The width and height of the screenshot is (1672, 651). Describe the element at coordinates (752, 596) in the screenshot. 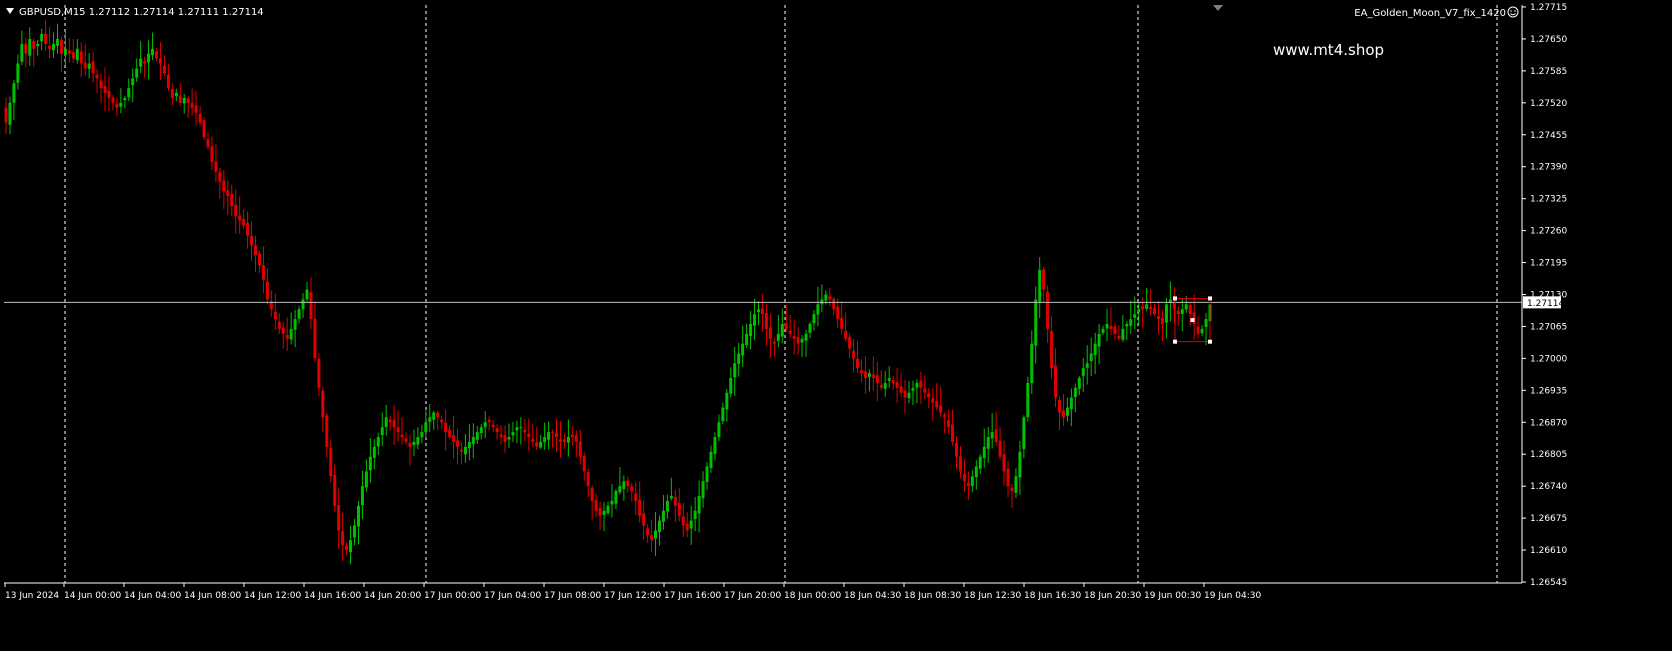

I see `time-tick-label: 17 Jun 20:00` at that location.